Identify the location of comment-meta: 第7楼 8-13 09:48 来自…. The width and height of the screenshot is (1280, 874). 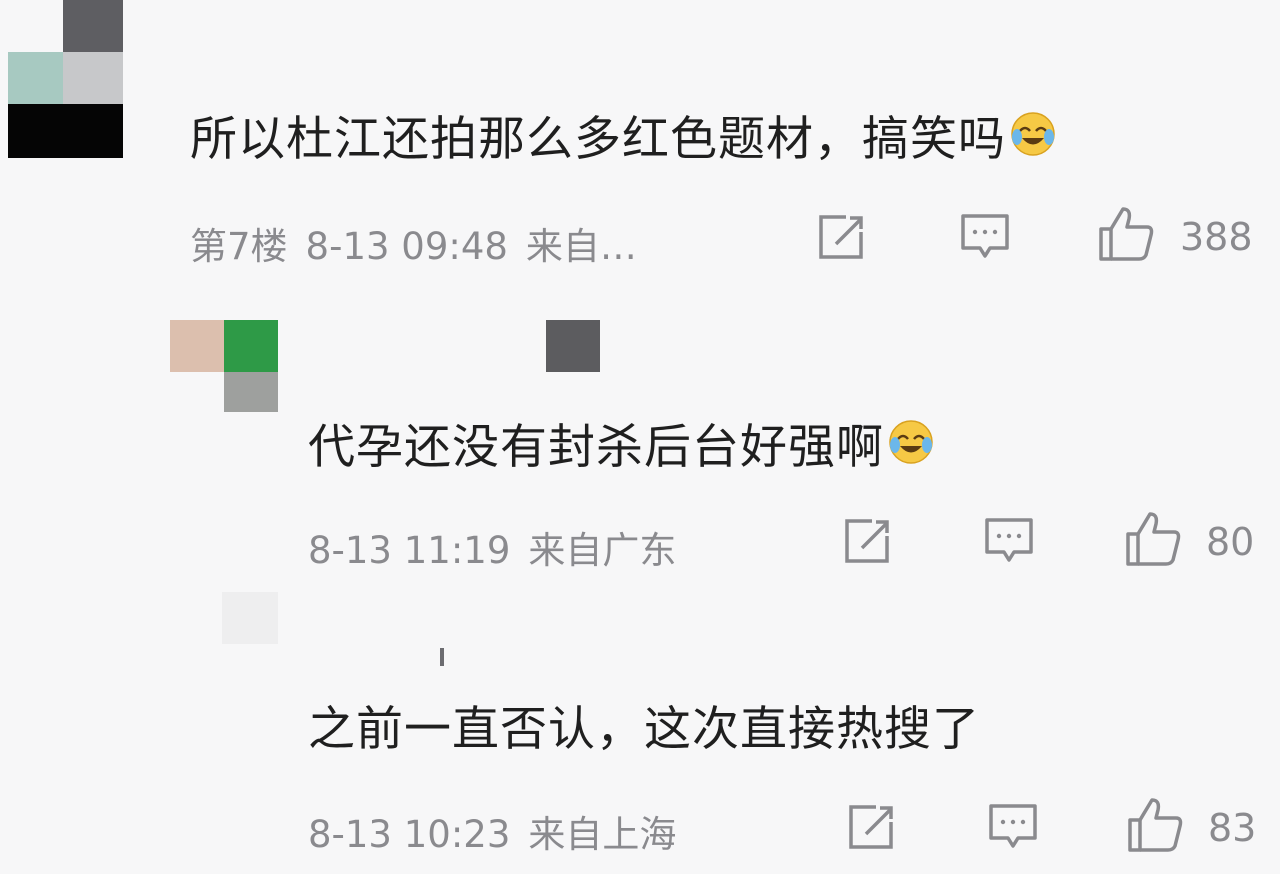
(422, 243).